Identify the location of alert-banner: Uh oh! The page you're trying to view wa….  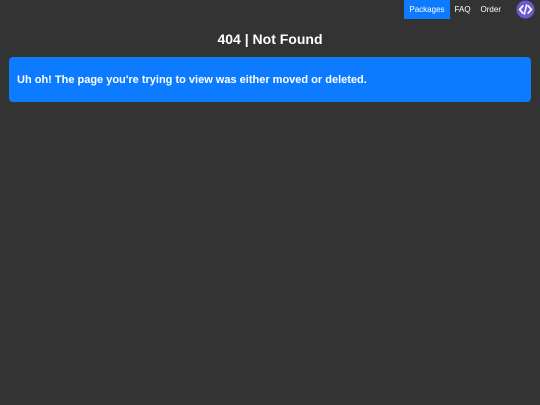
(270, 79).